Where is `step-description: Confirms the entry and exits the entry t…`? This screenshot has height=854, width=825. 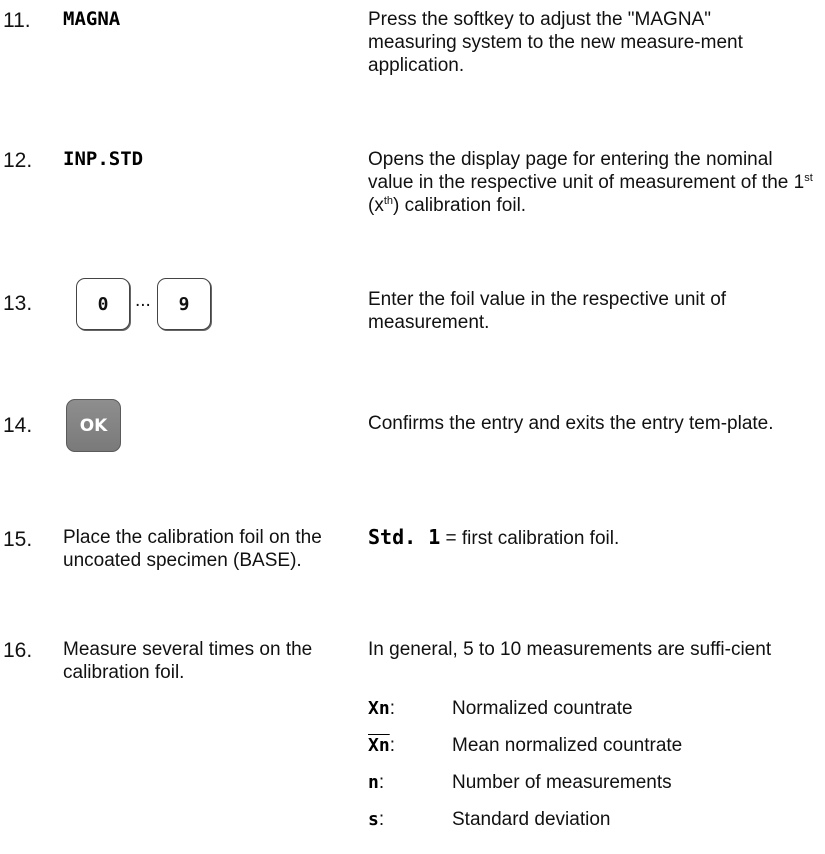 step-description: Confirms the entry and exits the entry t… is located at coordinates (571, 423).